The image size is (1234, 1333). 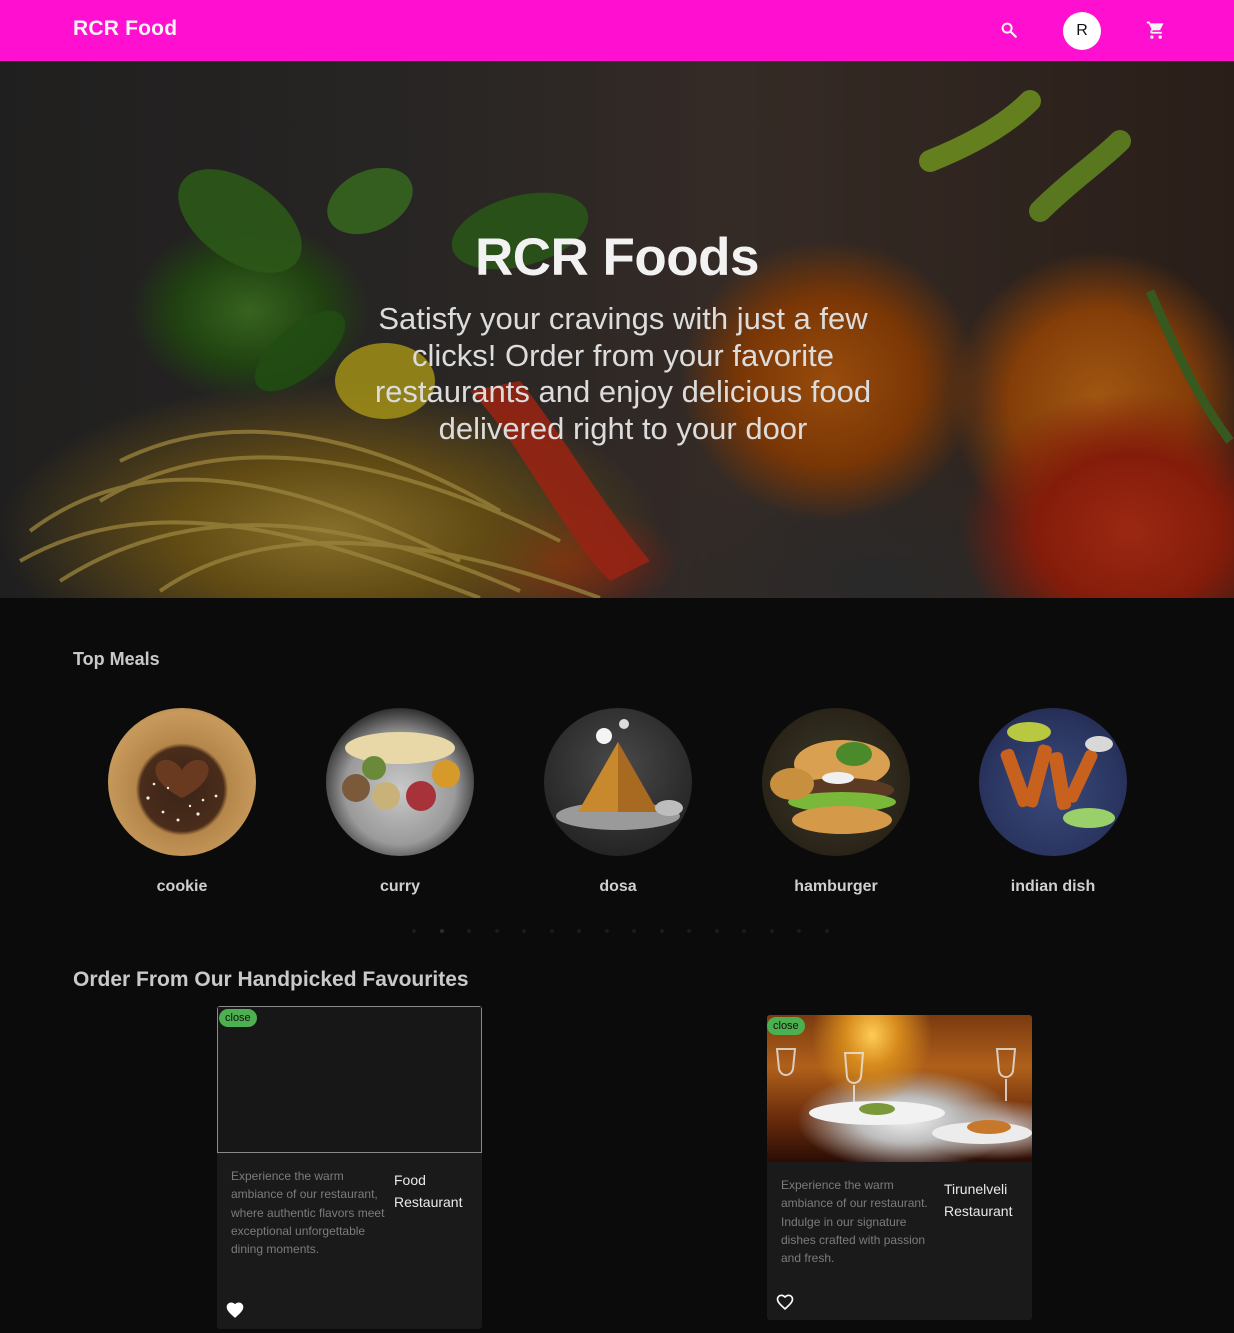 I want to click on meal-label: dosa, so click(x=618, y=886).